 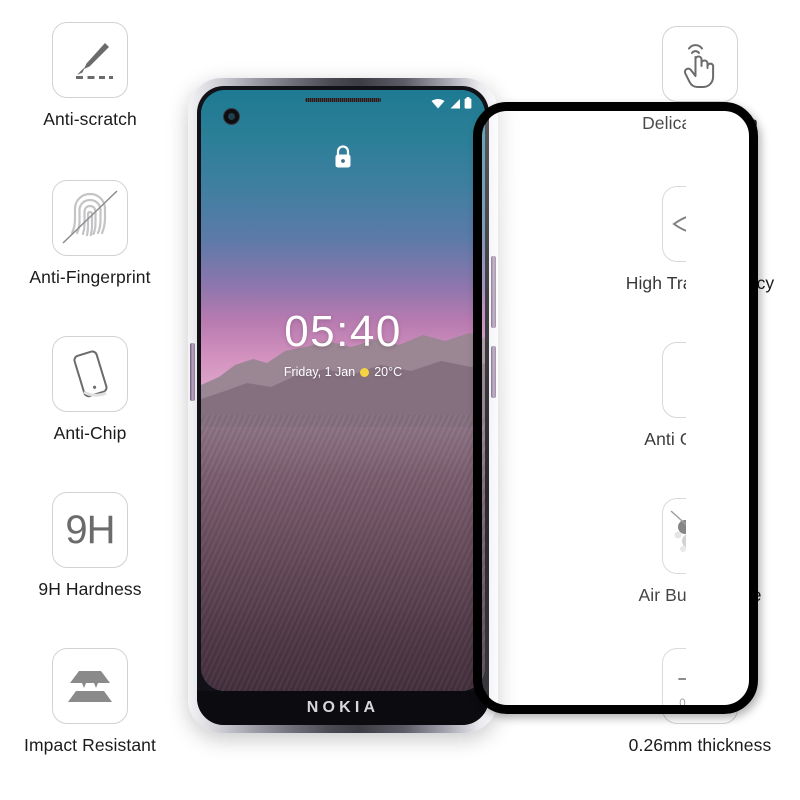 I want to click on nokia-logo: NOKIA, so click(x=343, y=707).